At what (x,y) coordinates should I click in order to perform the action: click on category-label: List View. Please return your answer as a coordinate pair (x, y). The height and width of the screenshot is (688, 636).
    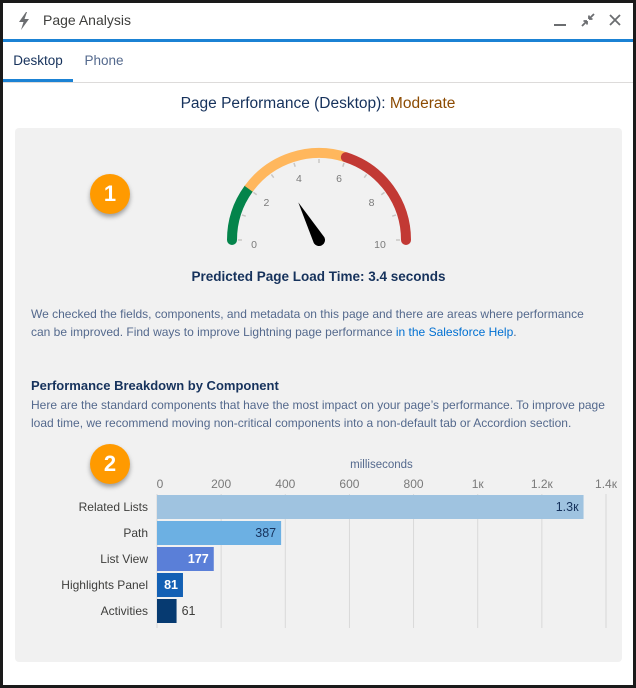
    Looking at the image, I should click on (124, 559).